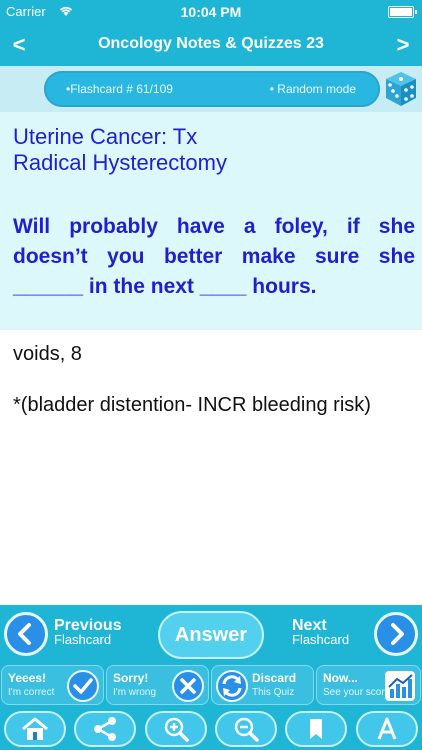 The image size is (422, 750). I want to click on chevron-right-icon: >, so click(403, 45).